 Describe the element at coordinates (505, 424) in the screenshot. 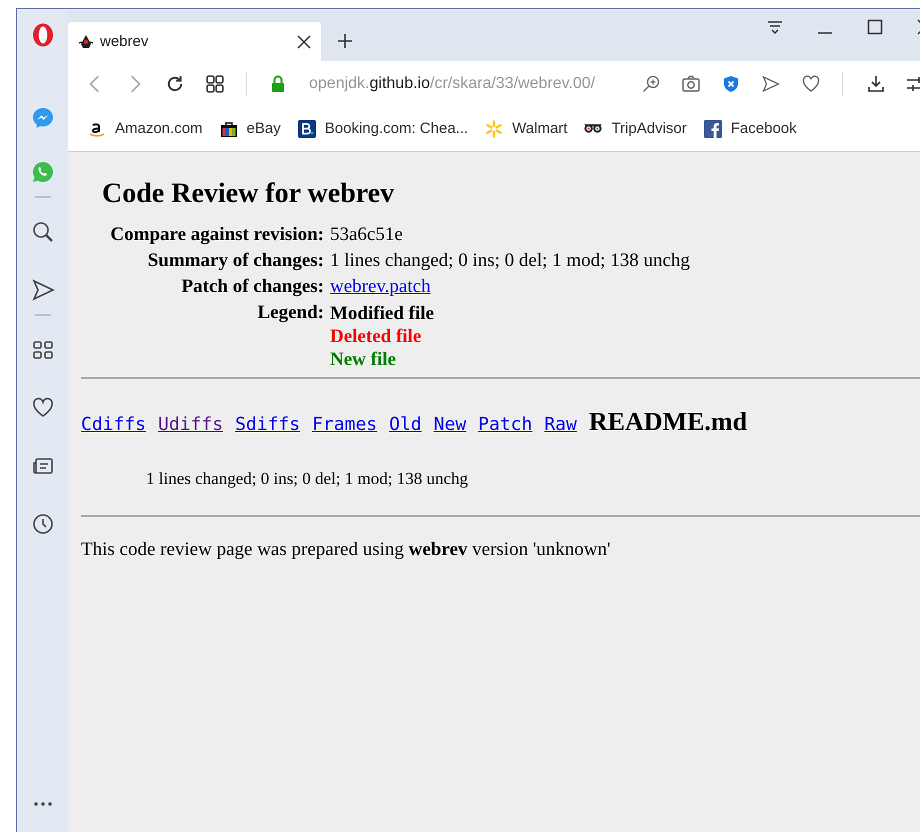

I see `diff-link: Patch` at that location.